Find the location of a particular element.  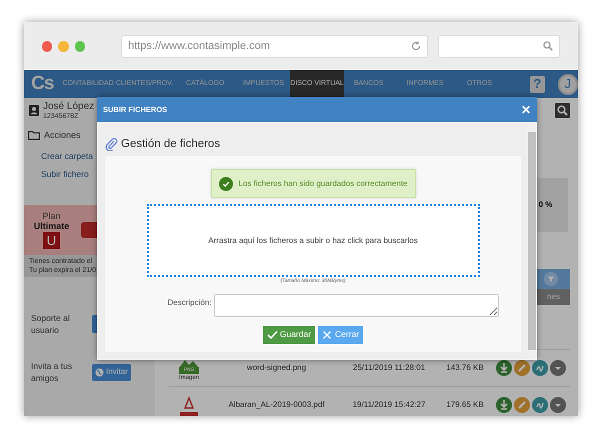

column-header: nes is located at coordinates (553, 297).